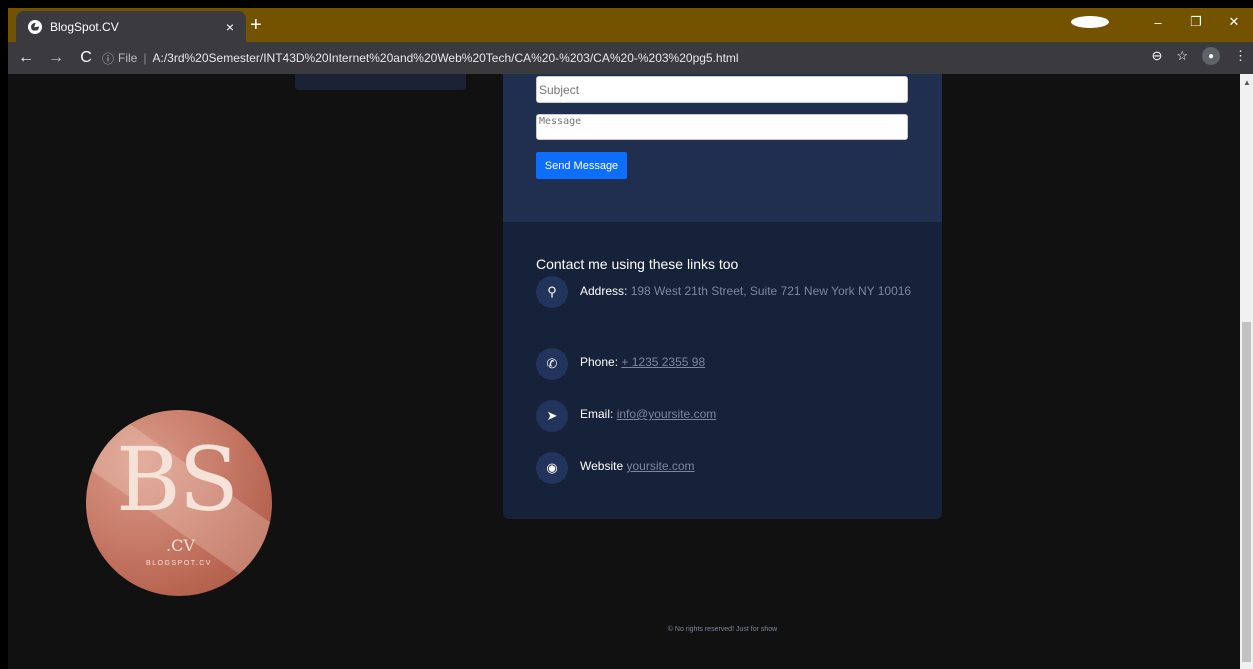  Describe the element at coordinates (552, 292) in the screenshot. I see `location-pin-icon: ⚲` at that location.